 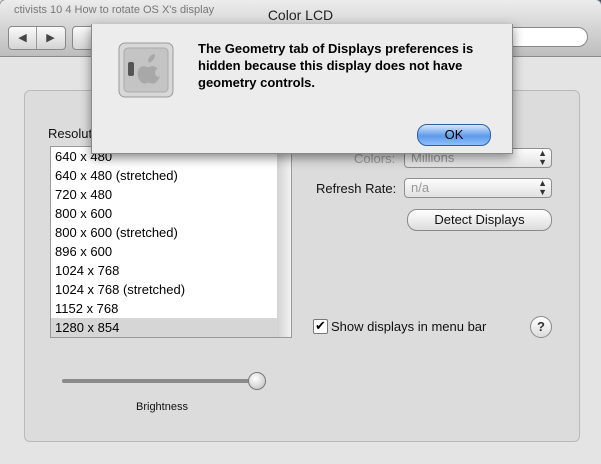 I want to click on show-displays-checkbox: ✔, so click(x=320, y=326).